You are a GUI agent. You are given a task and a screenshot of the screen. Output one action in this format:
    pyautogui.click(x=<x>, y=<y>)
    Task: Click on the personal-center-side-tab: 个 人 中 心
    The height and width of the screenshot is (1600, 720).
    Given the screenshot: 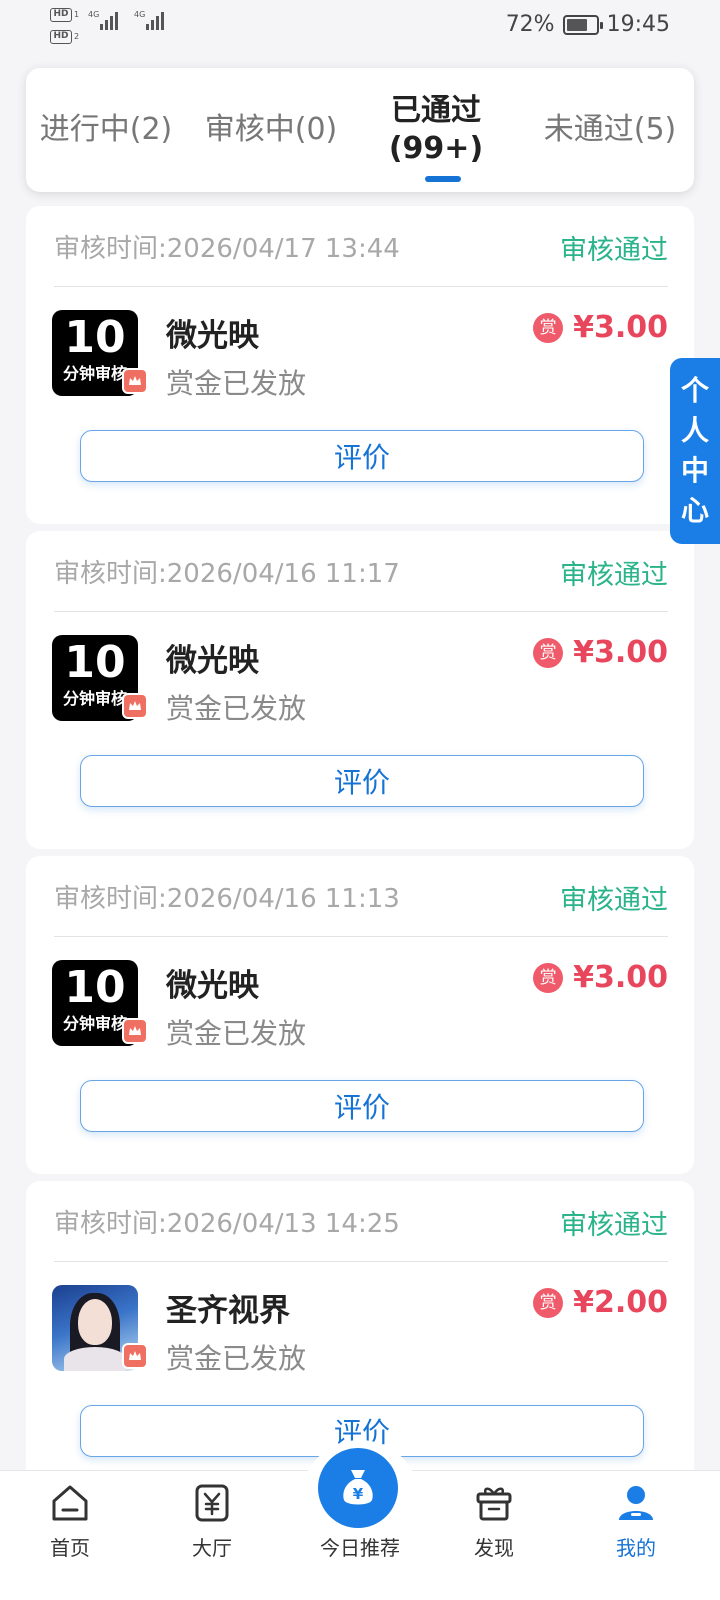 What is the action you would take?
    pyautogui.click(x=695, y=451)
    